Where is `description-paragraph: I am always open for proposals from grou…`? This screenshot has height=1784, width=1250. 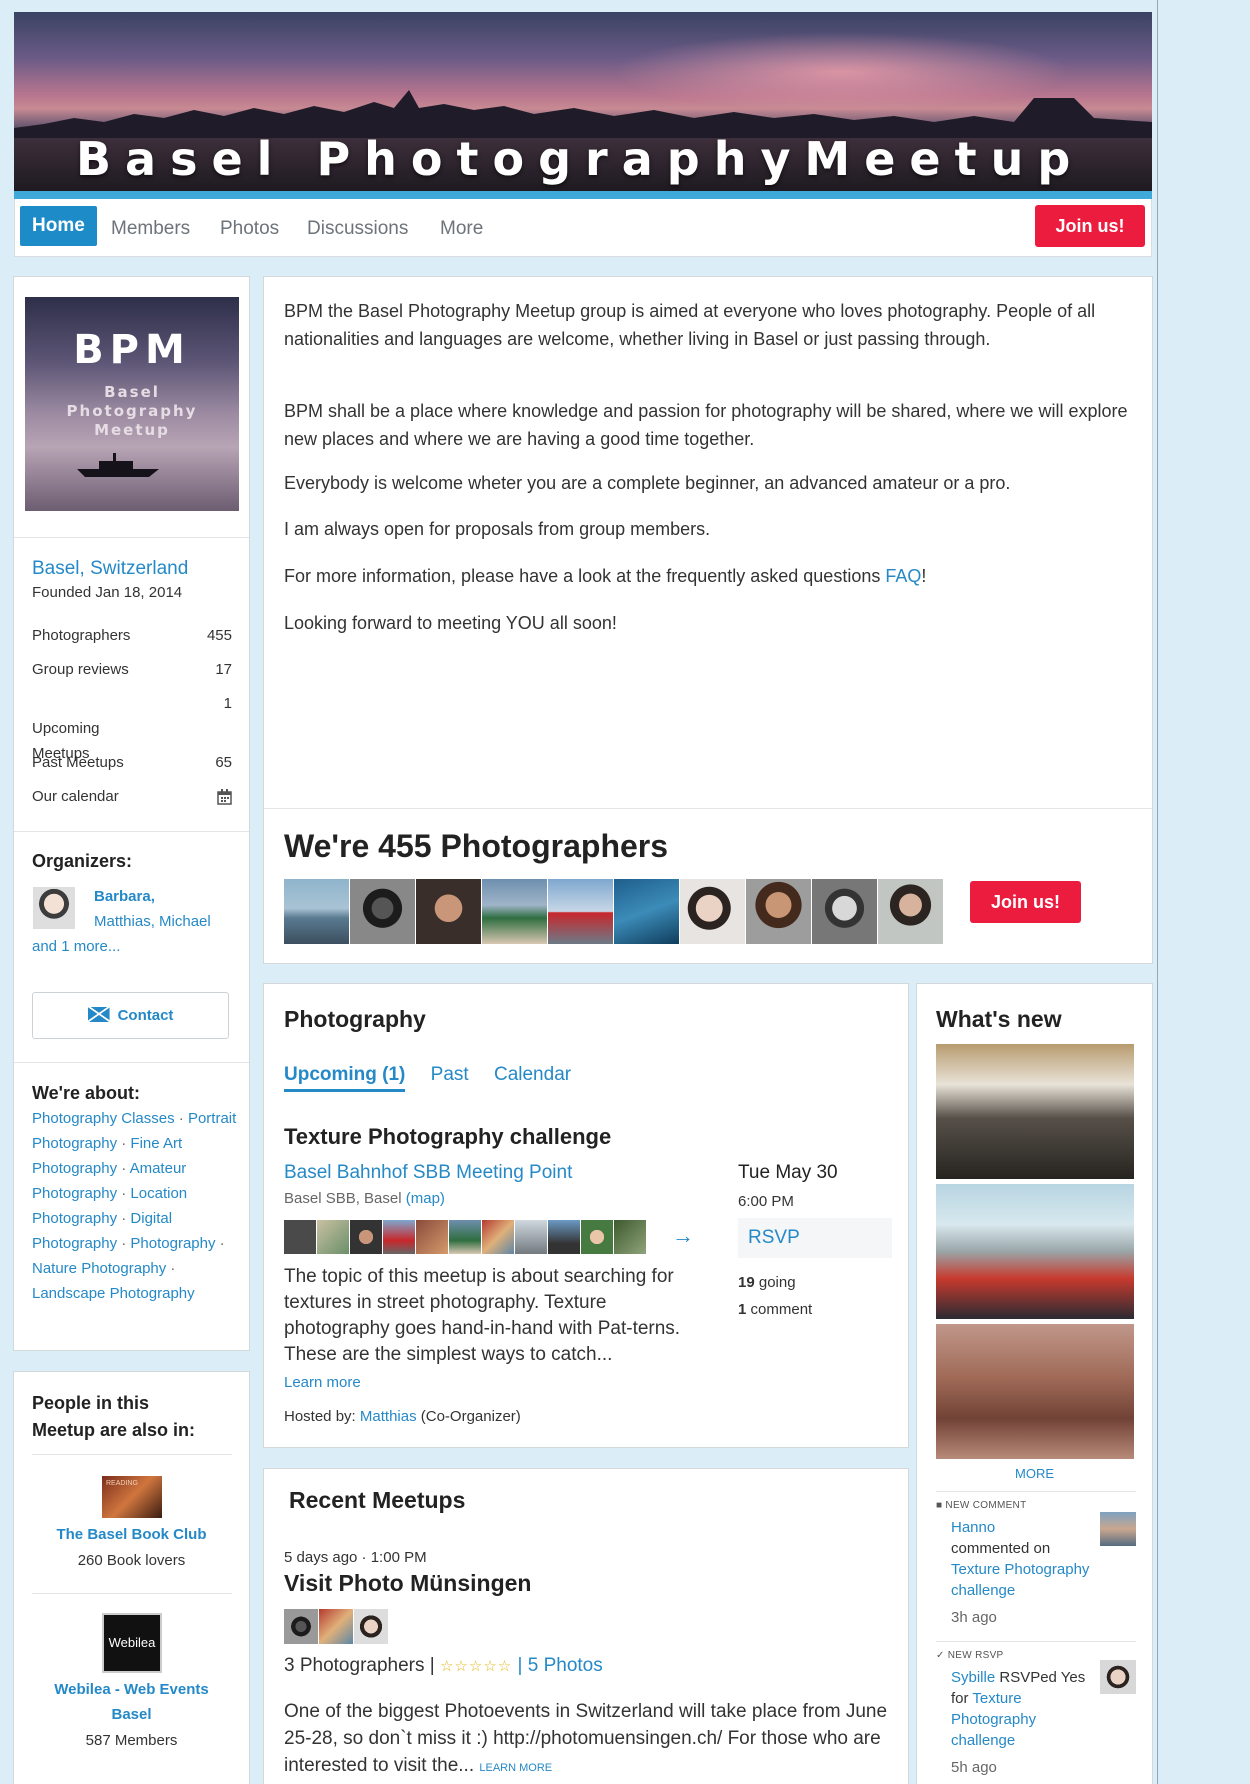 description-paragraph: I am always open for proposals from grou… is located at coordinates (497, 529).